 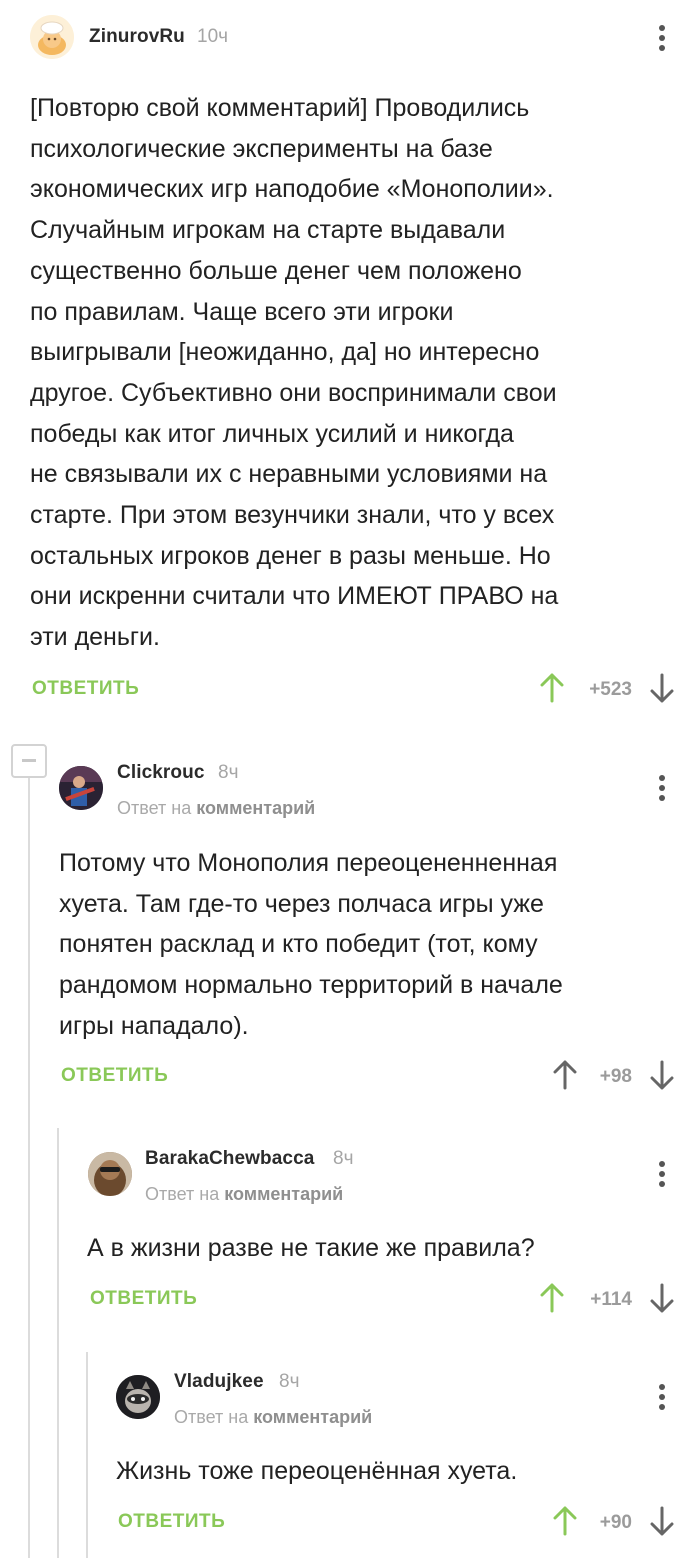 I want to click on collapse-thread-button, so click(x=29, y=761).